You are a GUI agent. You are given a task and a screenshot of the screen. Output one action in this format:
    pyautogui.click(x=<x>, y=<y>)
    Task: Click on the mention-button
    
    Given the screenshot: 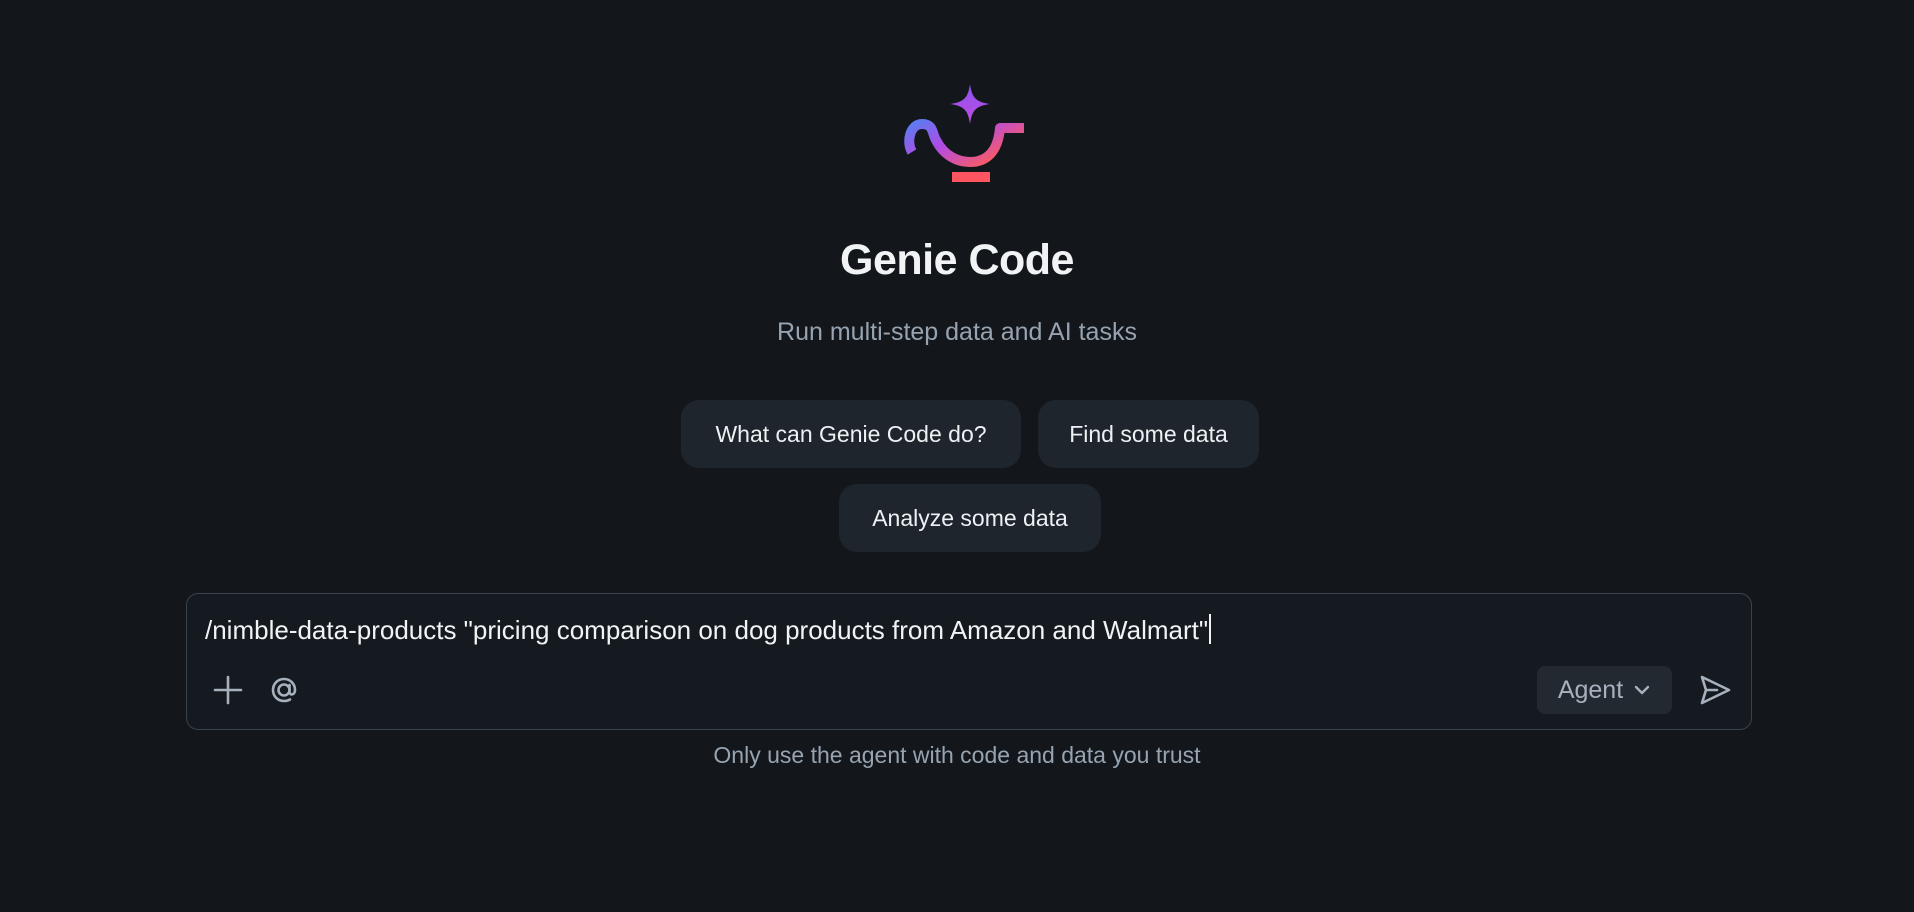 What is the action you would take?
    pyautogui.click(x=284, y=690)
    